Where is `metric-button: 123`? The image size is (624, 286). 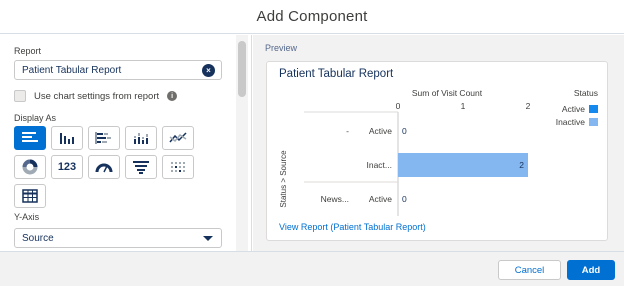 metric-button: 123 is located at coordinates (67, 167).